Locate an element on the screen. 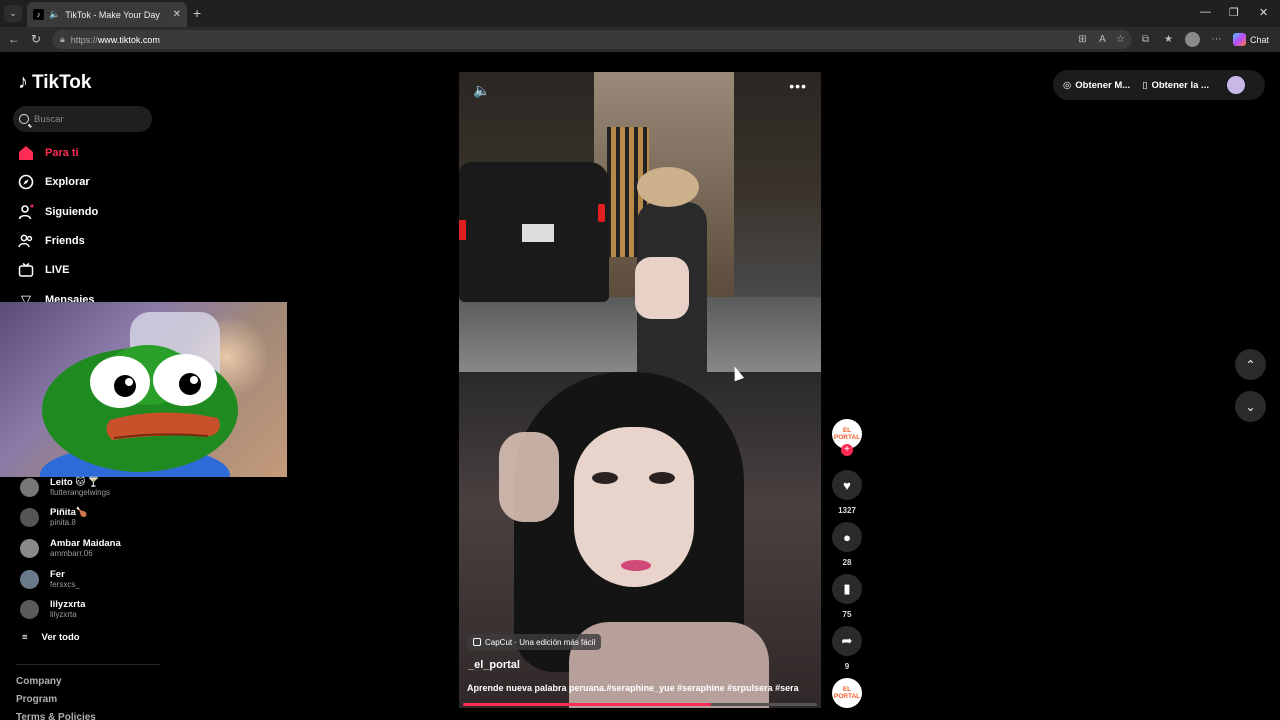 The height and width of the screenshot is (720, 1280). video-author: _el_portal is located at coordinates (494, 665).